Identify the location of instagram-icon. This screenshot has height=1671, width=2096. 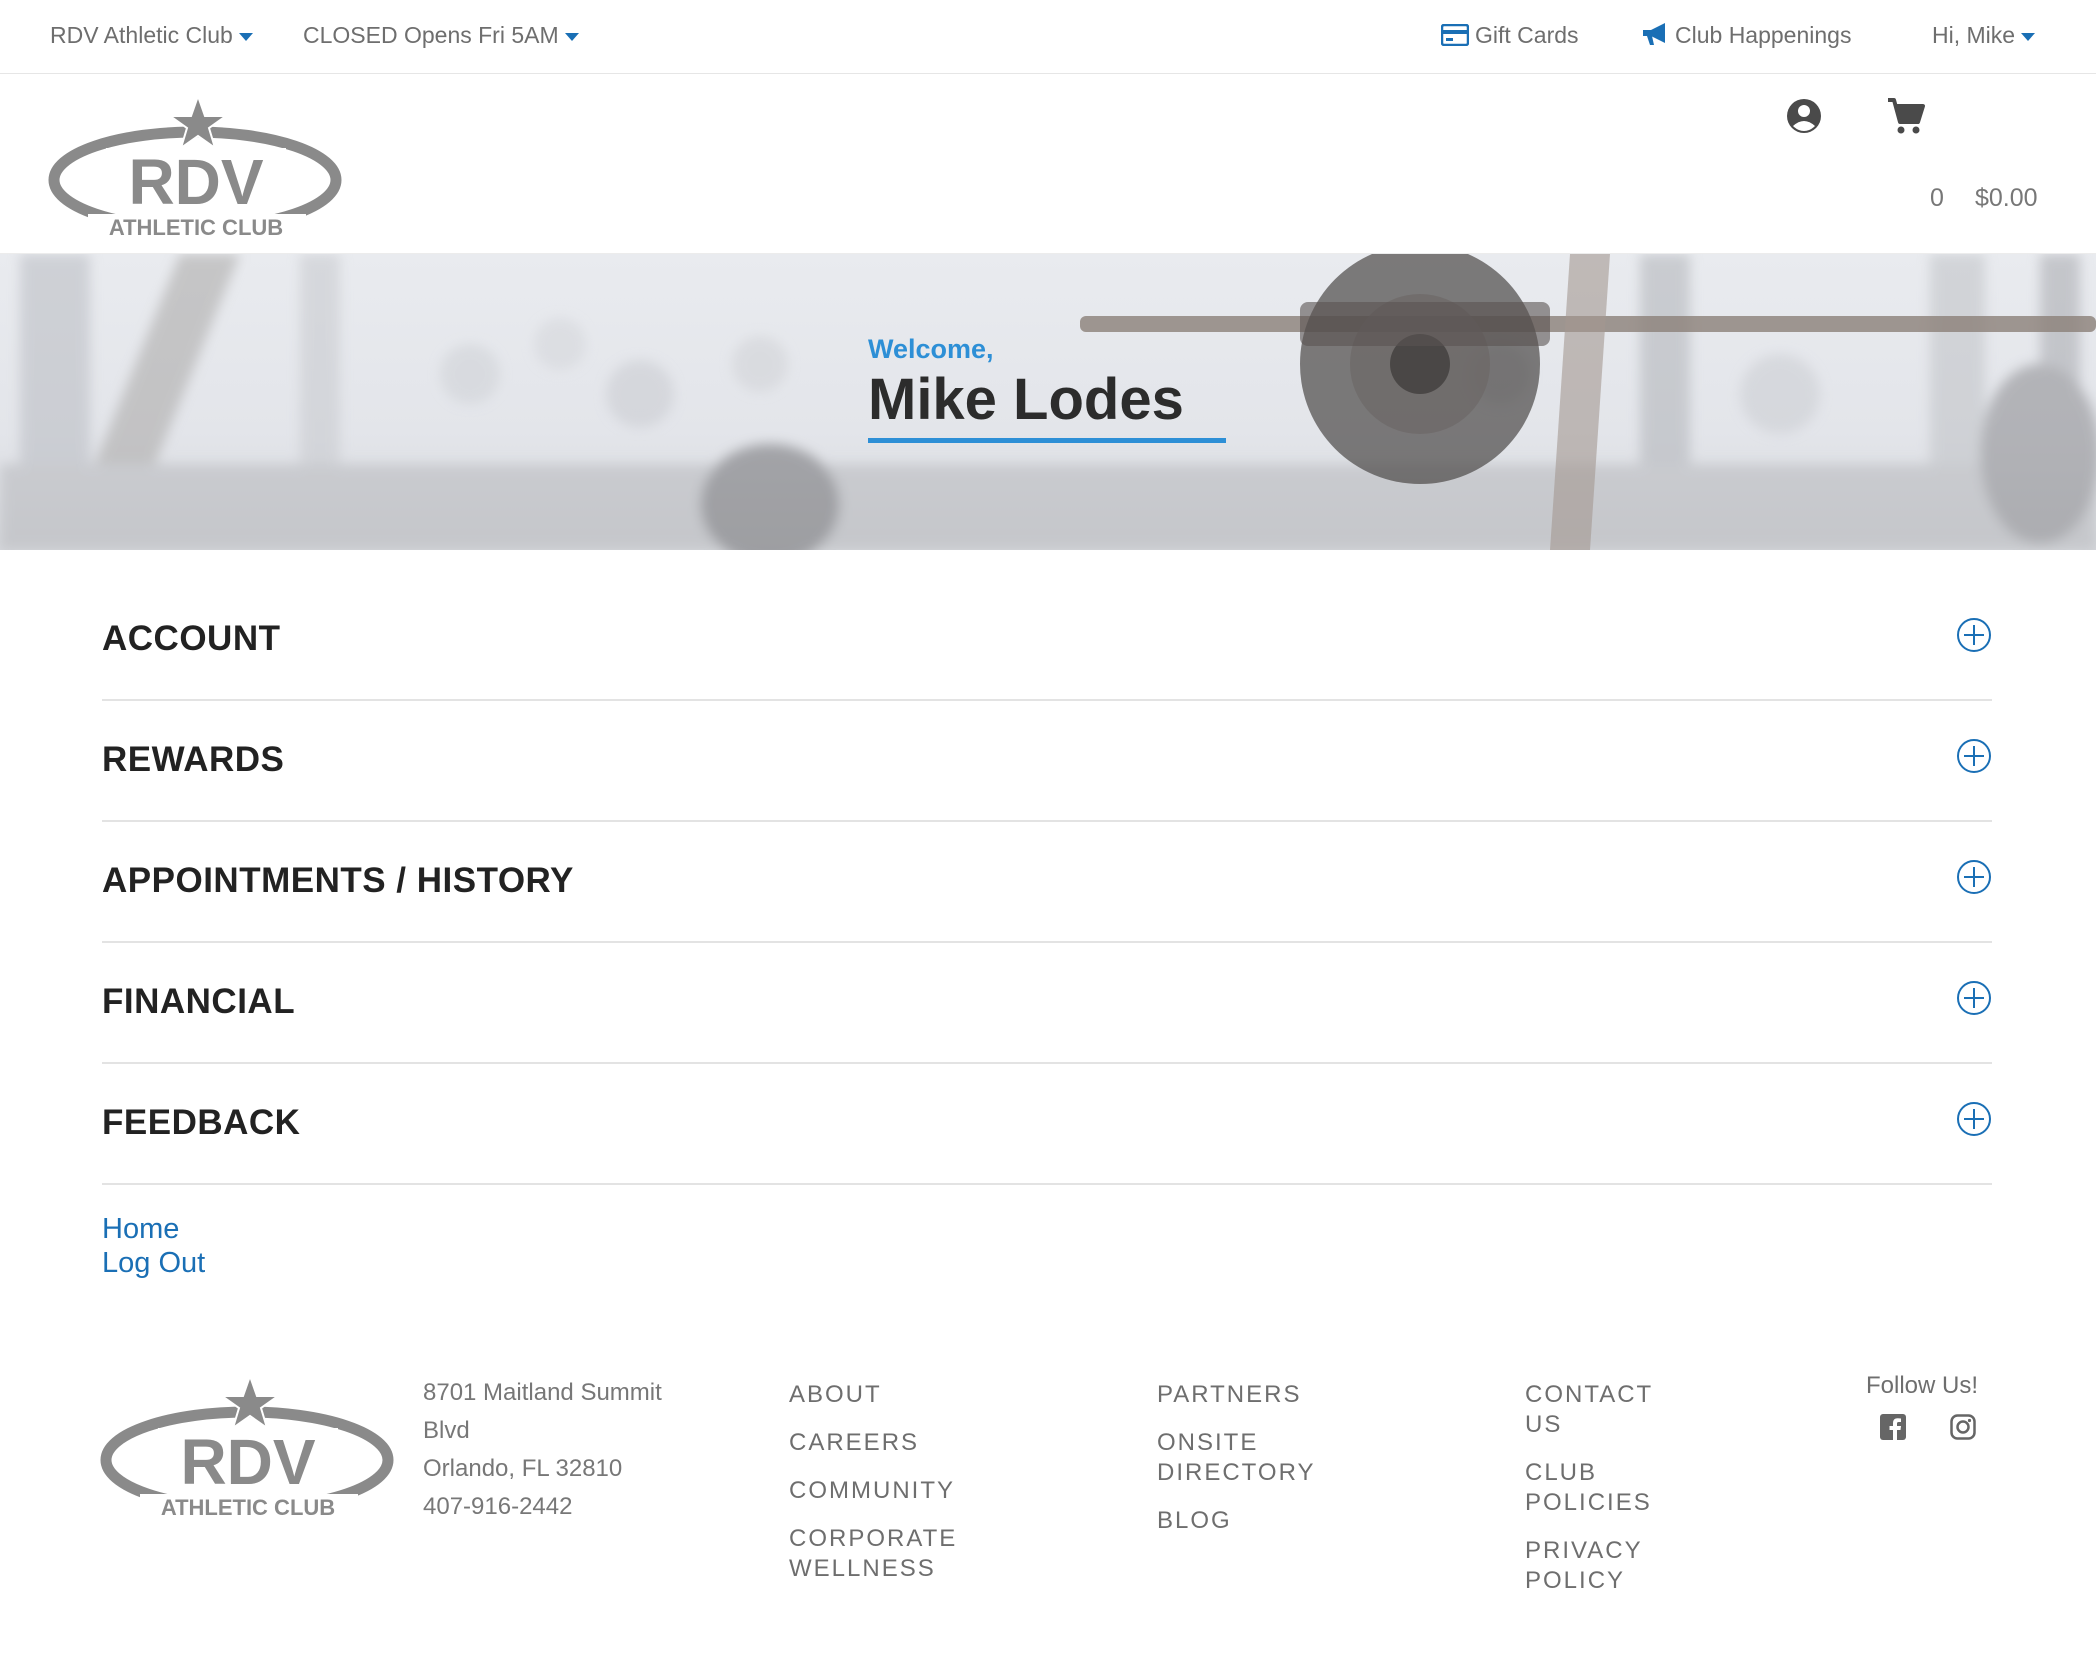
(1963, 1427).